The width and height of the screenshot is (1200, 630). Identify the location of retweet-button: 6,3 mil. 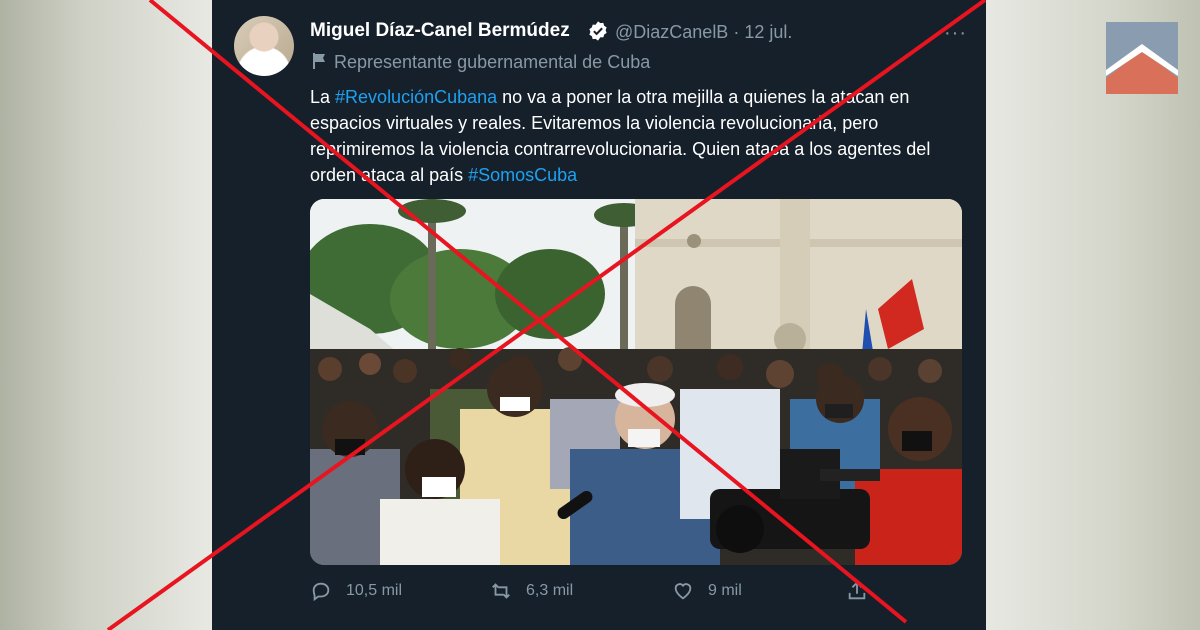
(531, 591).